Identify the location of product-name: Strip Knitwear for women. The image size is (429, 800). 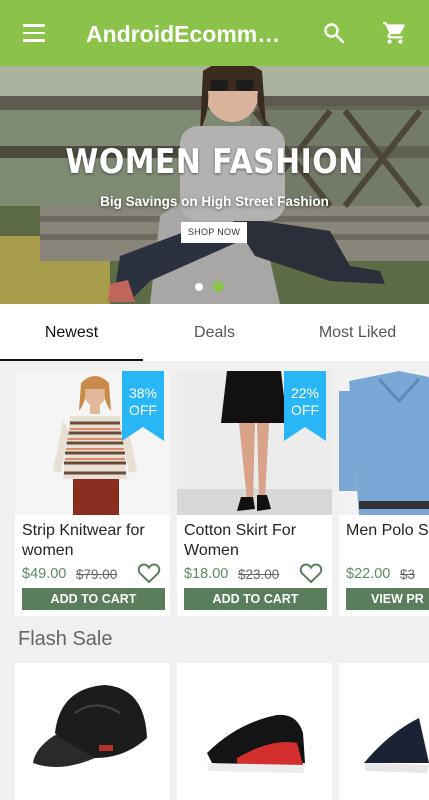
(95, 541).